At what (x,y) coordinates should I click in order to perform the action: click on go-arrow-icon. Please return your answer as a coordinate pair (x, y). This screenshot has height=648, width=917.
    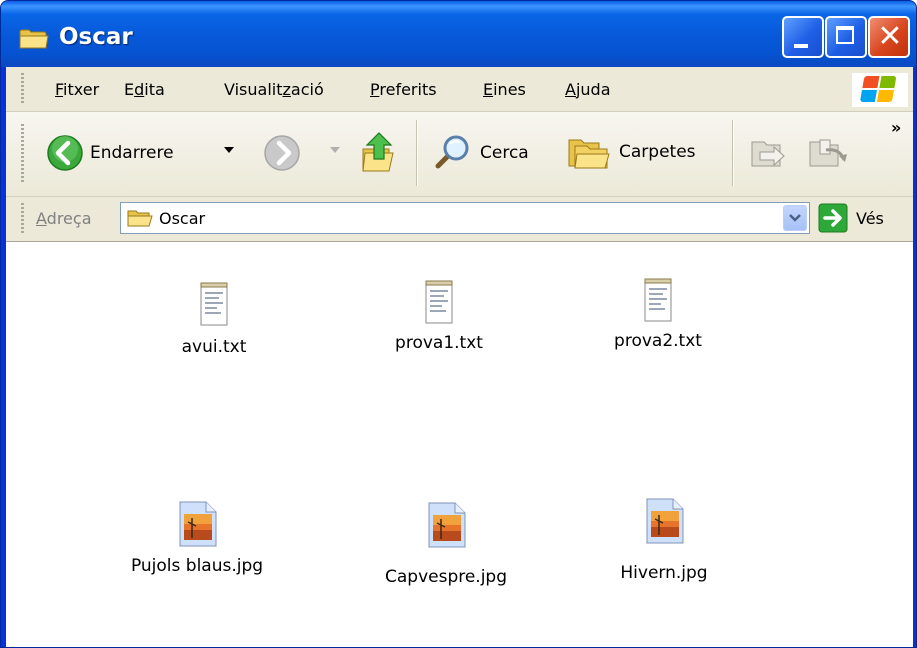
    Looking at the image, I should click on (833, 218).